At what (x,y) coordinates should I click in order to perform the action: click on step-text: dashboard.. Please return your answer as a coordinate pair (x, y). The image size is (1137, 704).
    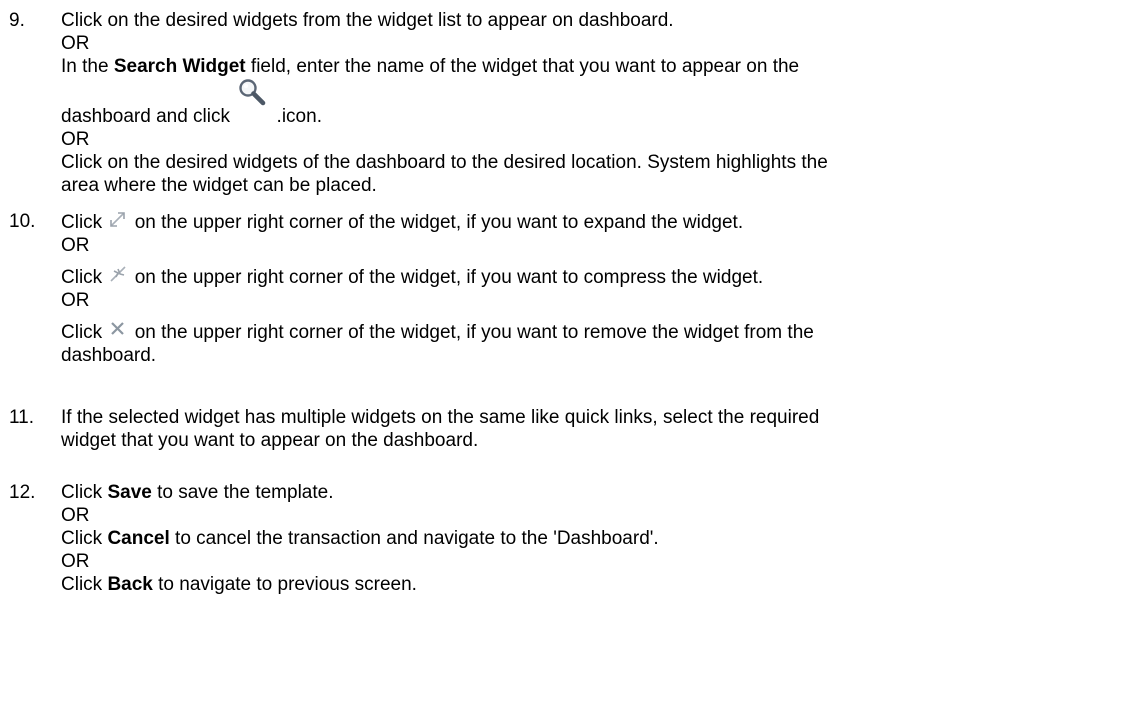
    Looking at the image, I should click on (109, 355).